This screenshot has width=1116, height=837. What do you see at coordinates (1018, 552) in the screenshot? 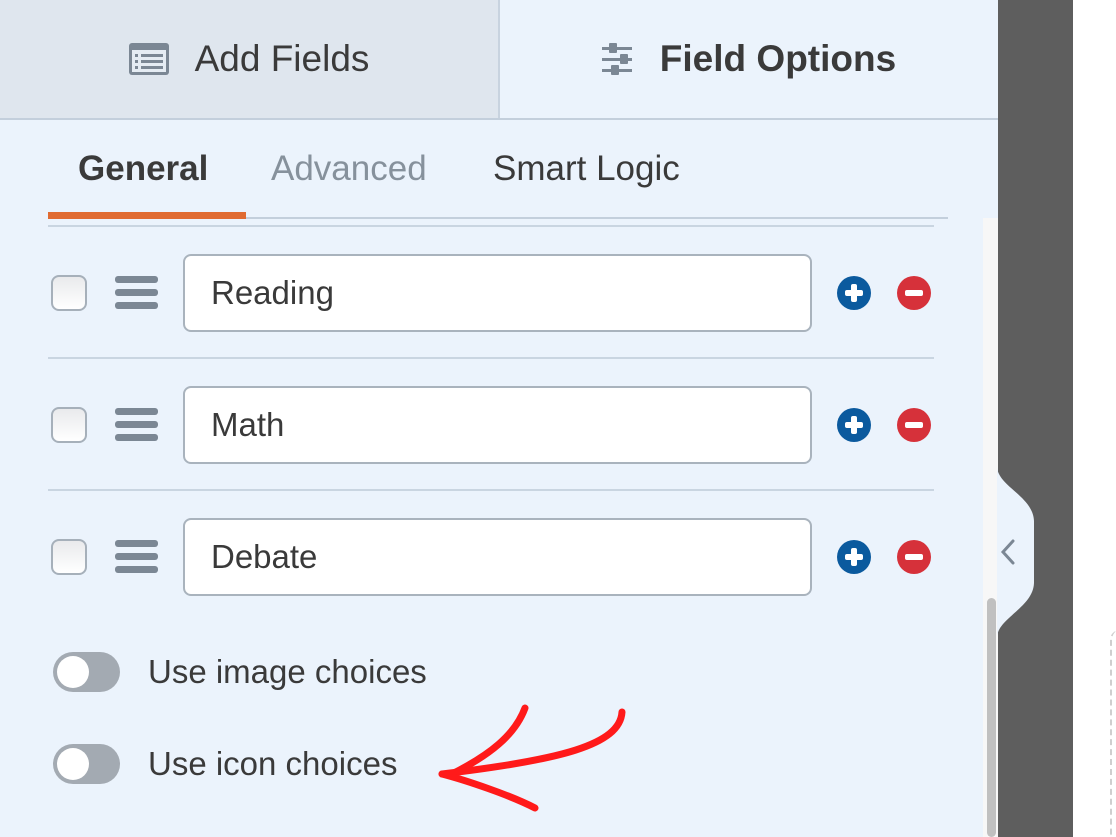
I see `collapse-panel-button` at bounding box center [1018, 552].